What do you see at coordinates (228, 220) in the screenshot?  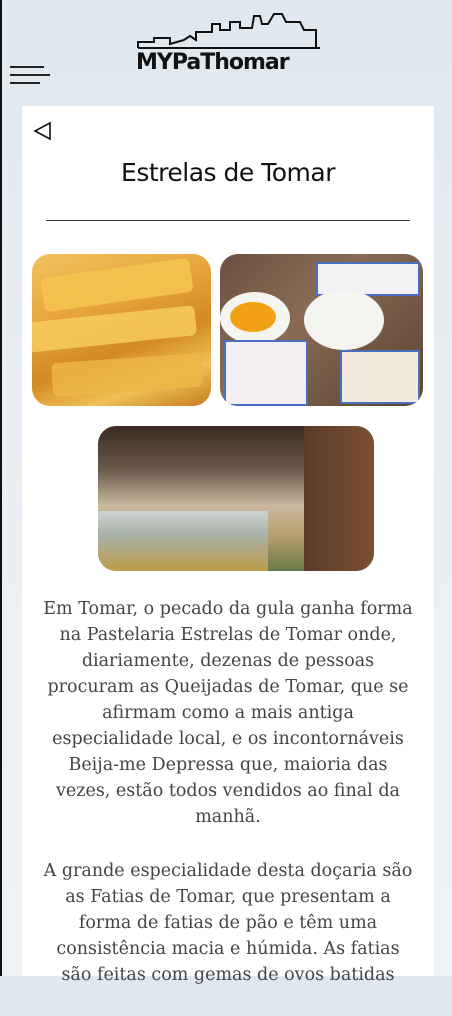 I see `title-divider` at bounding box center [228, 220].